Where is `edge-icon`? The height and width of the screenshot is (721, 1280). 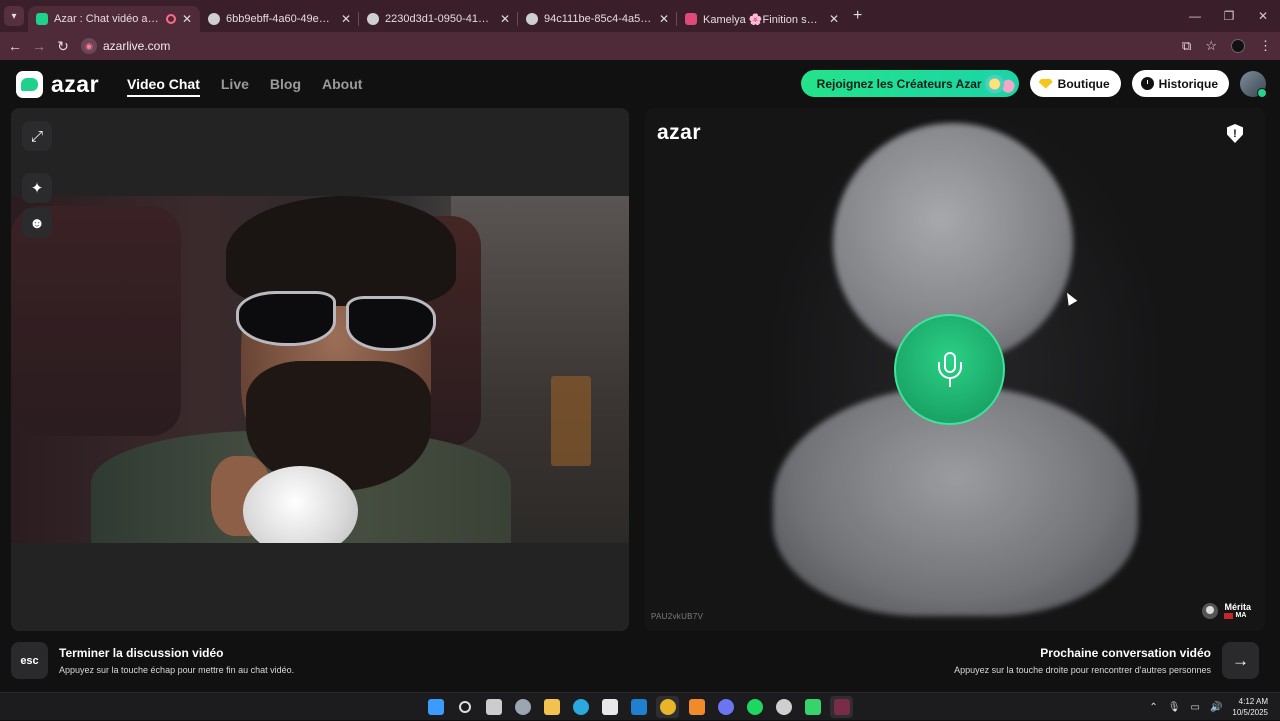 edge-icon is located at coordinates (580, 707).